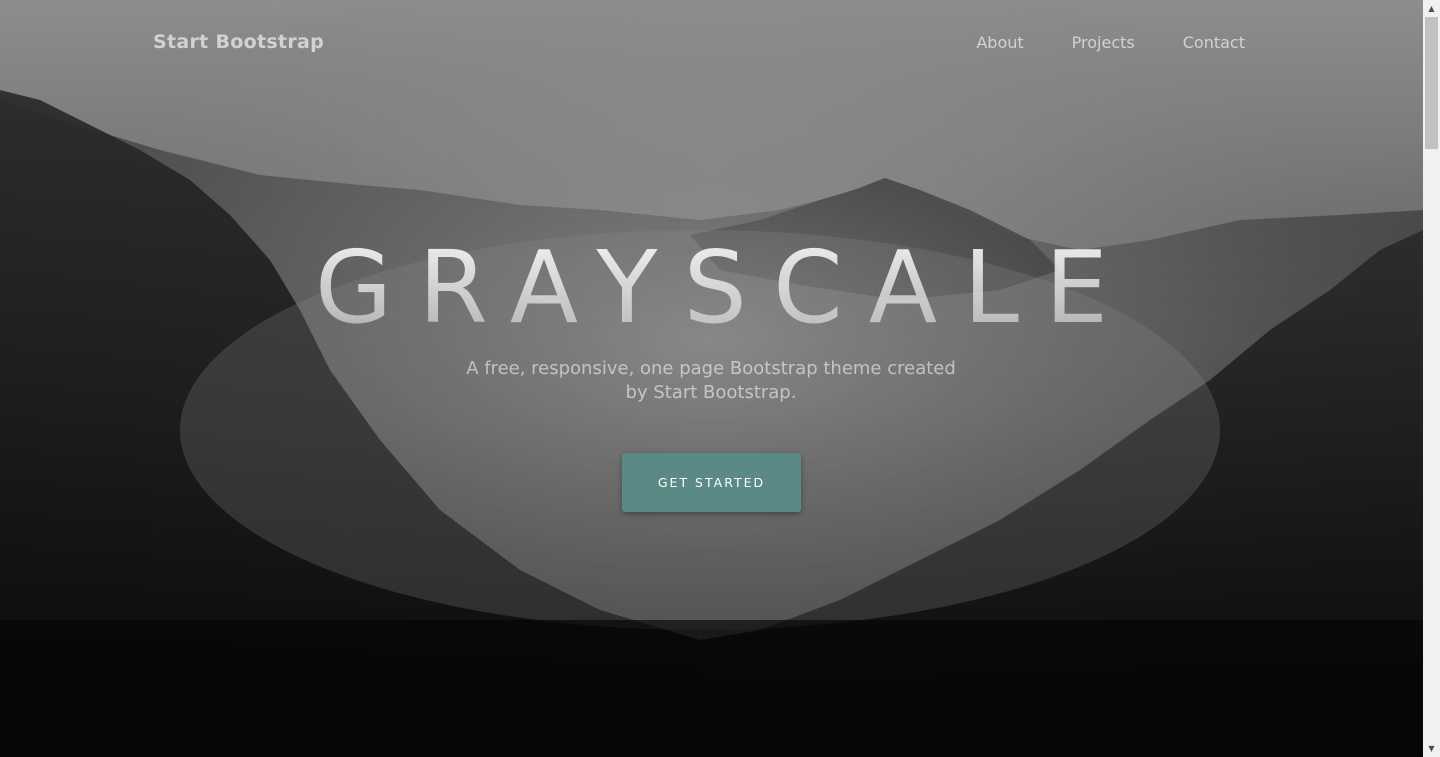 This screenshot has width=1440, height=757. Describe the element at coordinates (711, 482) in the screenshot. I see `get-started-button: Get Started` at that location.